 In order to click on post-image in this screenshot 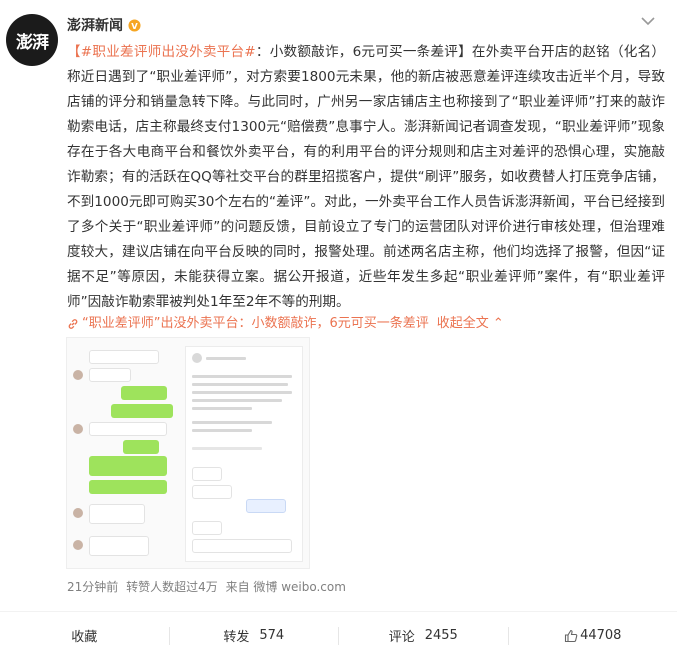, I will do `click(188, 453)`.